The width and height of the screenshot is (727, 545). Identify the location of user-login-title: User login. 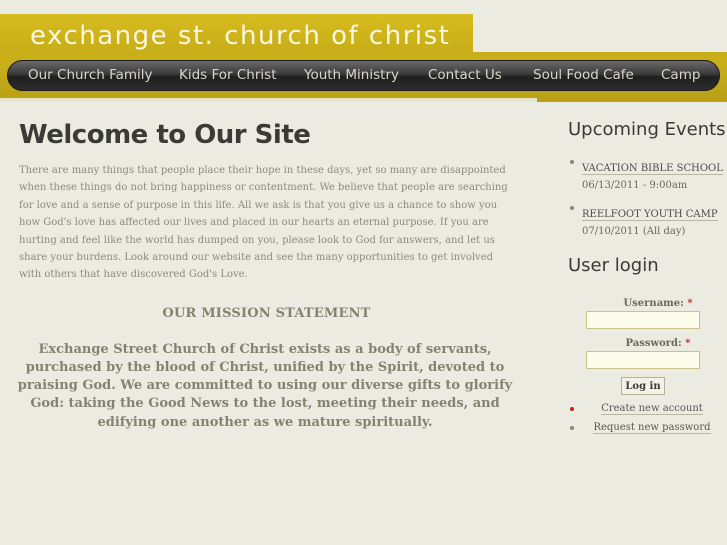
(613, 265).